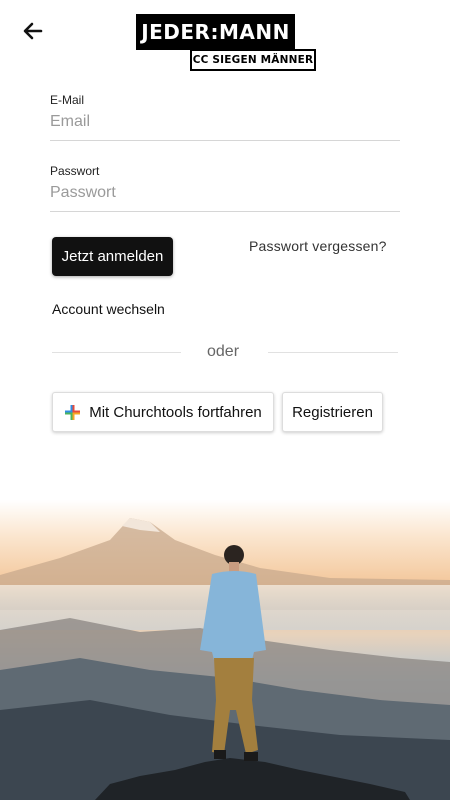 This screenshot has width=450, height=800. Describe the element at coordinates (225, 124) in the screenshot. I see `email-input` at that location.